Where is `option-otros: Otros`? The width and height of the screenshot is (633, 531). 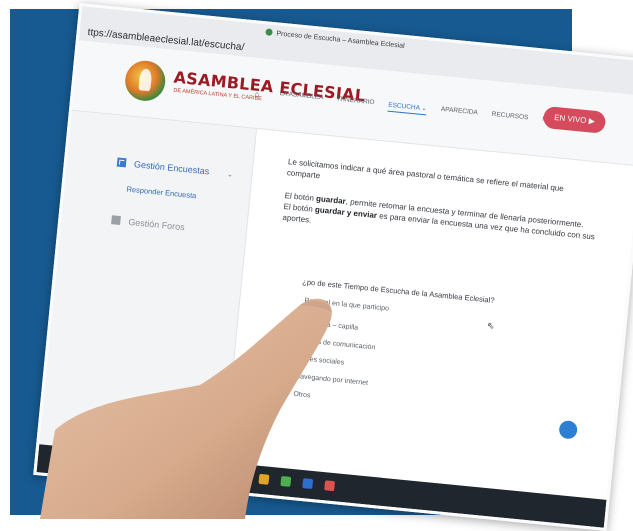
option-otros: Otros is located at coordinates (294, 393).